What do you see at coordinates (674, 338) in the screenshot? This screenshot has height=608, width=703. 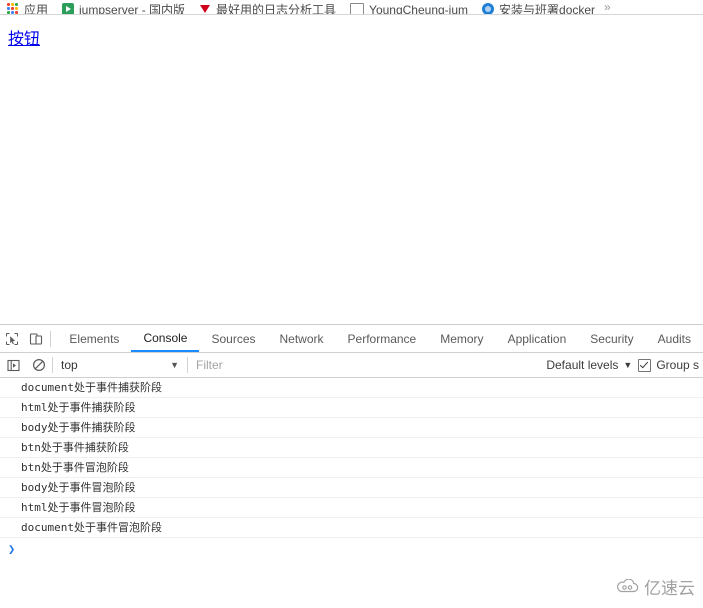 I see `tab-audits: Audits` at bounding box center [674, 338].